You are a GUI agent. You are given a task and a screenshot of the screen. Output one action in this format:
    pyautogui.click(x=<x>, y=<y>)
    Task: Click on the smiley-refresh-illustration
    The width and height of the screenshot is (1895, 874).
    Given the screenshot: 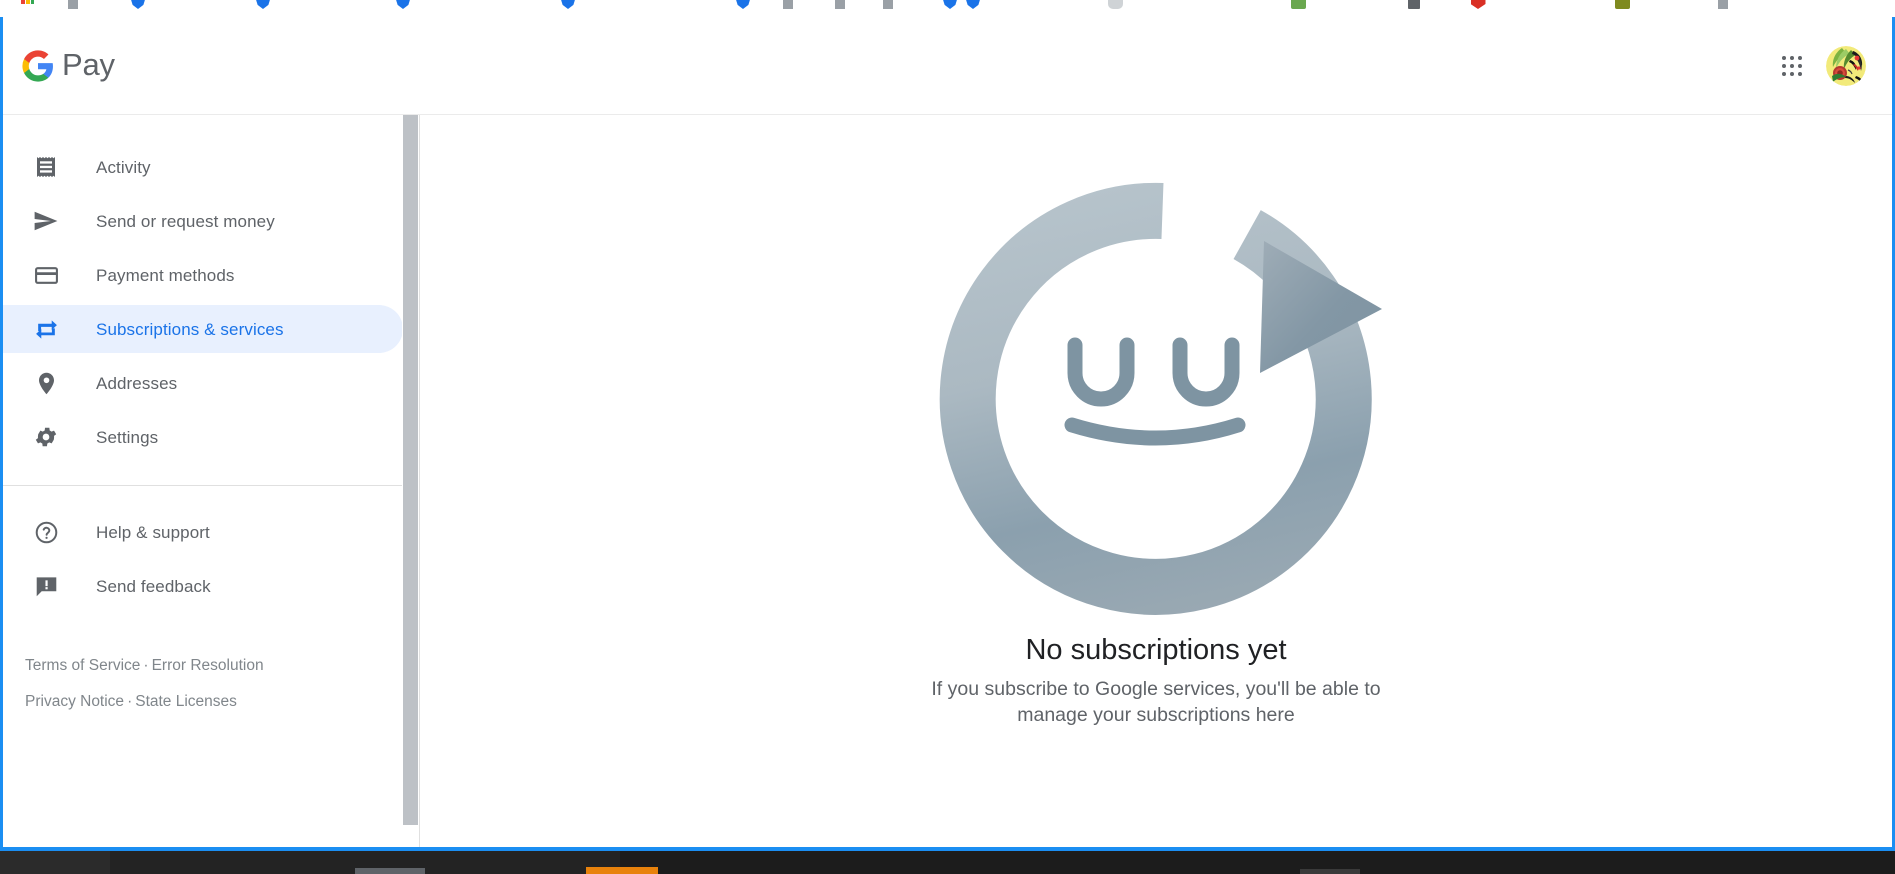 What is the action you would take?
    pyautogui.click(x=1160, y=398)
    